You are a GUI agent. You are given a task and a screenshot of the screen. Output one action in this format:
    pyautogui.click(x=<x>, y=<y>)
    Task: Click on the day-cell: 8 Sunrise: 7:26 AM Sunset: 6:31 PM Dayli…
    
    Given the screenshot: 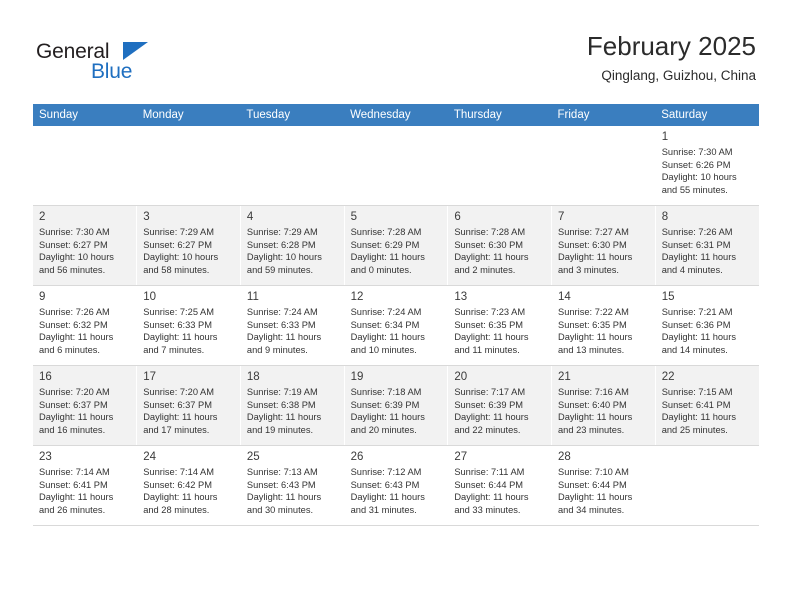 What is the action you would take?
    pyautogui.click(x=707, y=245)
    